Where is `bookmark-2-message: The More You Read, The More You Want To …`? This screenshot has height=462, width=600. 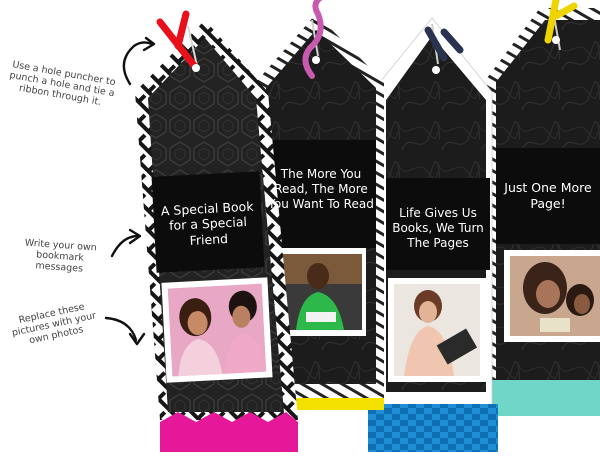 bookmark-2-message: The More You Read, The More You Want To … is located at coordinates (321, 188).